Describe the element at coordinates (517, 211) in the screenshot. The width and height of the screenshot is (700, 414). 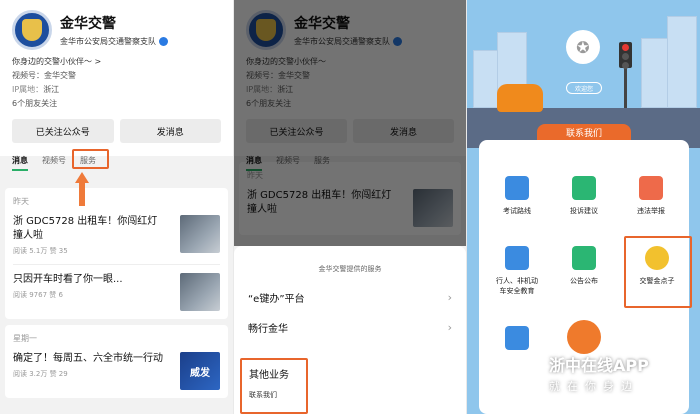
I see `service-label: 考试路线` at that location.